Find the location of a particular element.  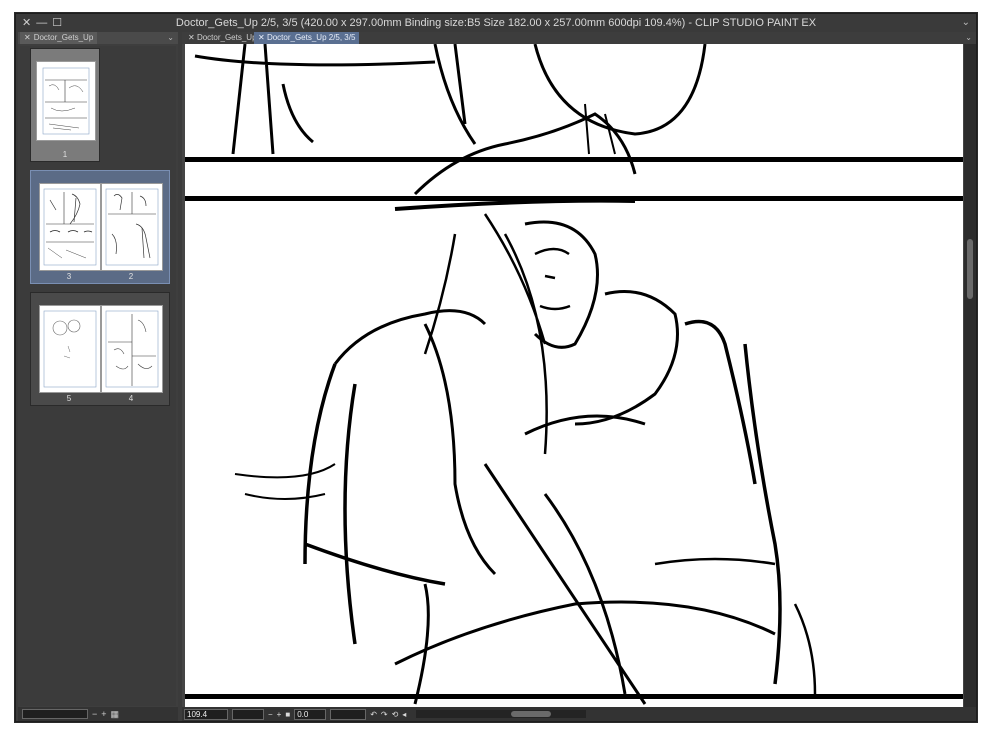

page-manager-tab-label: Doctor_Gets_Up is located at coordinates (63, 37).